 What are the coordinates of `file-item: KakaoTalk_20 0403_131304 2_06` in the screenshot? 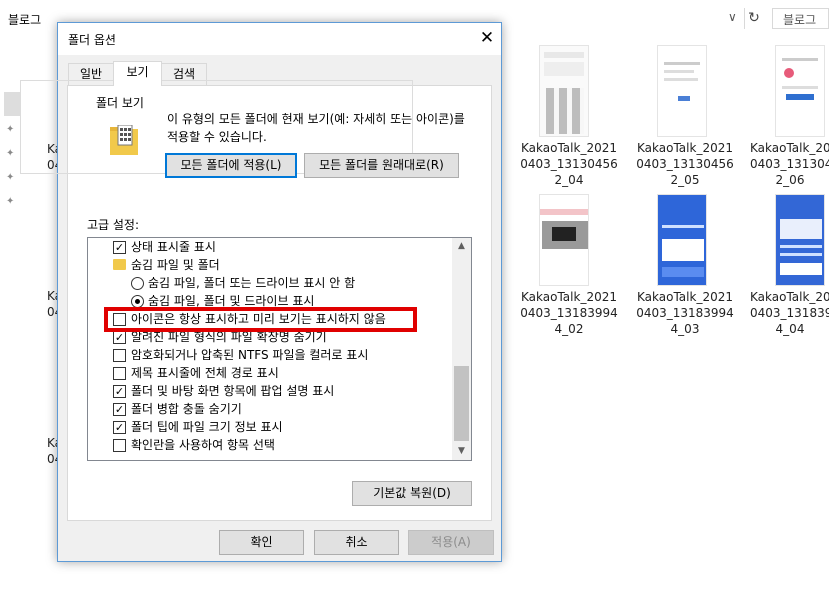 It's located at (789, 115).